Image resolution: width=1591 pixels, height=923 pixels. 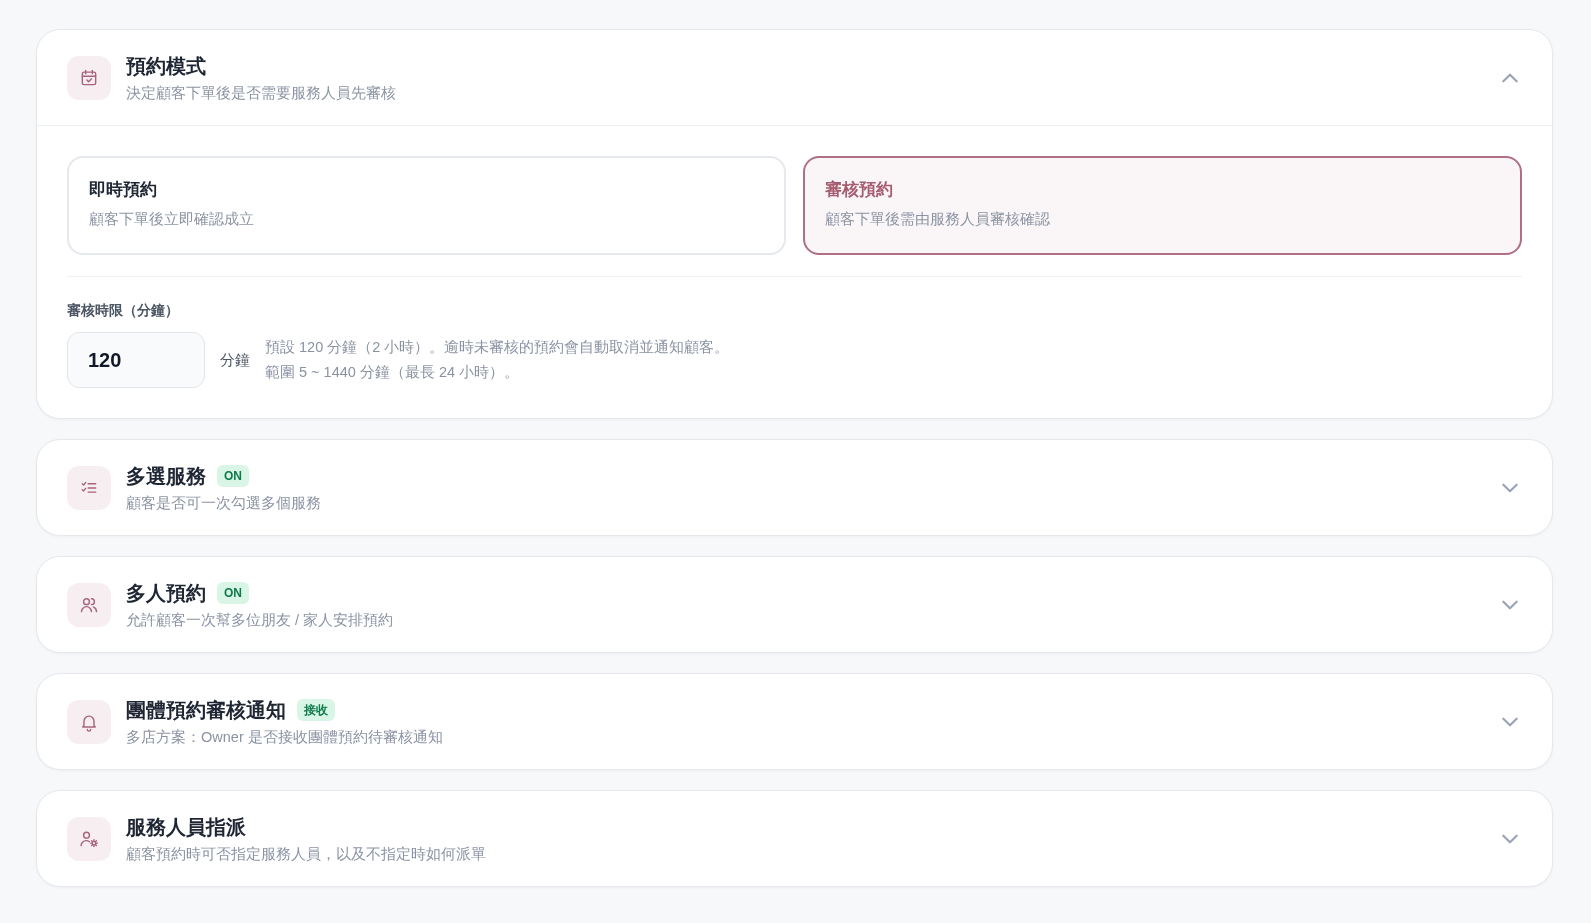 I want to click on mode-option-card: 審核預約 顧客下單後需由服務人員審核確認, so click(x=1162, y=205).